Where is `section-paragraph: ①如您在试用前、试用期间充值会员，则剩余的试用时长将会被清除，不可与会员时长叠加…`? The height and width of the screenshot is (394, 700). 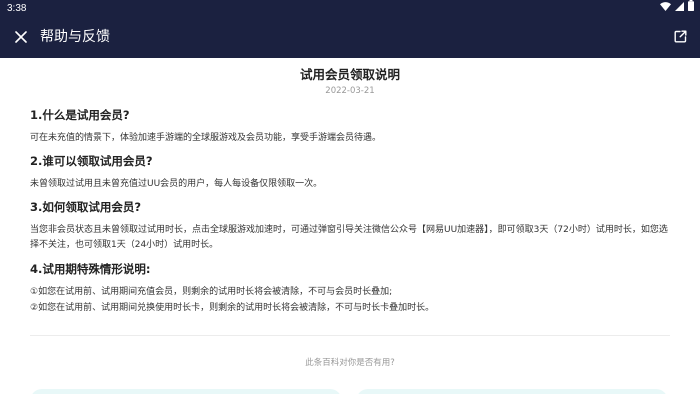 section-paragraph: ①如您在试用前、试用期间充值会员，则剩余的试用时长将会被清除，不可与会员时长叠加… is located at coordinates (211, 292).